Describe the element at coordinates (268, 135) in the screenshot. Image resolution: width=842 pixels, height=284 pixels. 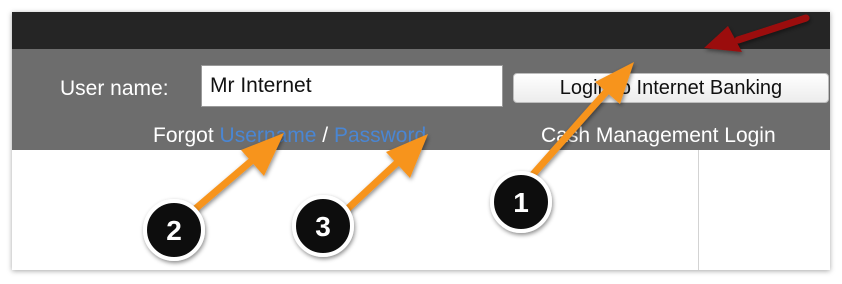
I see `forgot-username-link: Username` at that location.